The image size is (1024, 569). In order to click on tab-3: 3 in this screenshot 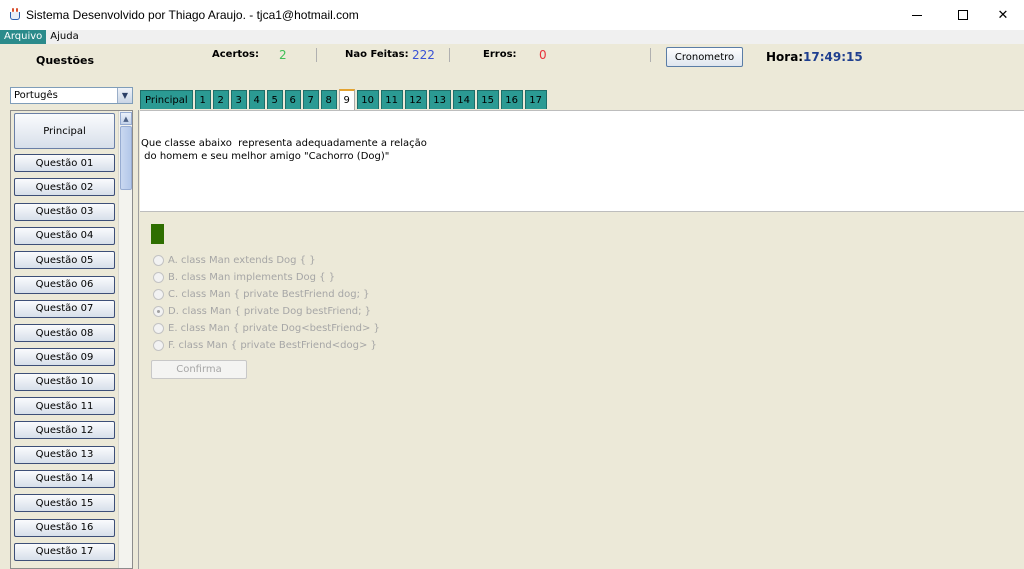, I will do `click(238, 99)`.